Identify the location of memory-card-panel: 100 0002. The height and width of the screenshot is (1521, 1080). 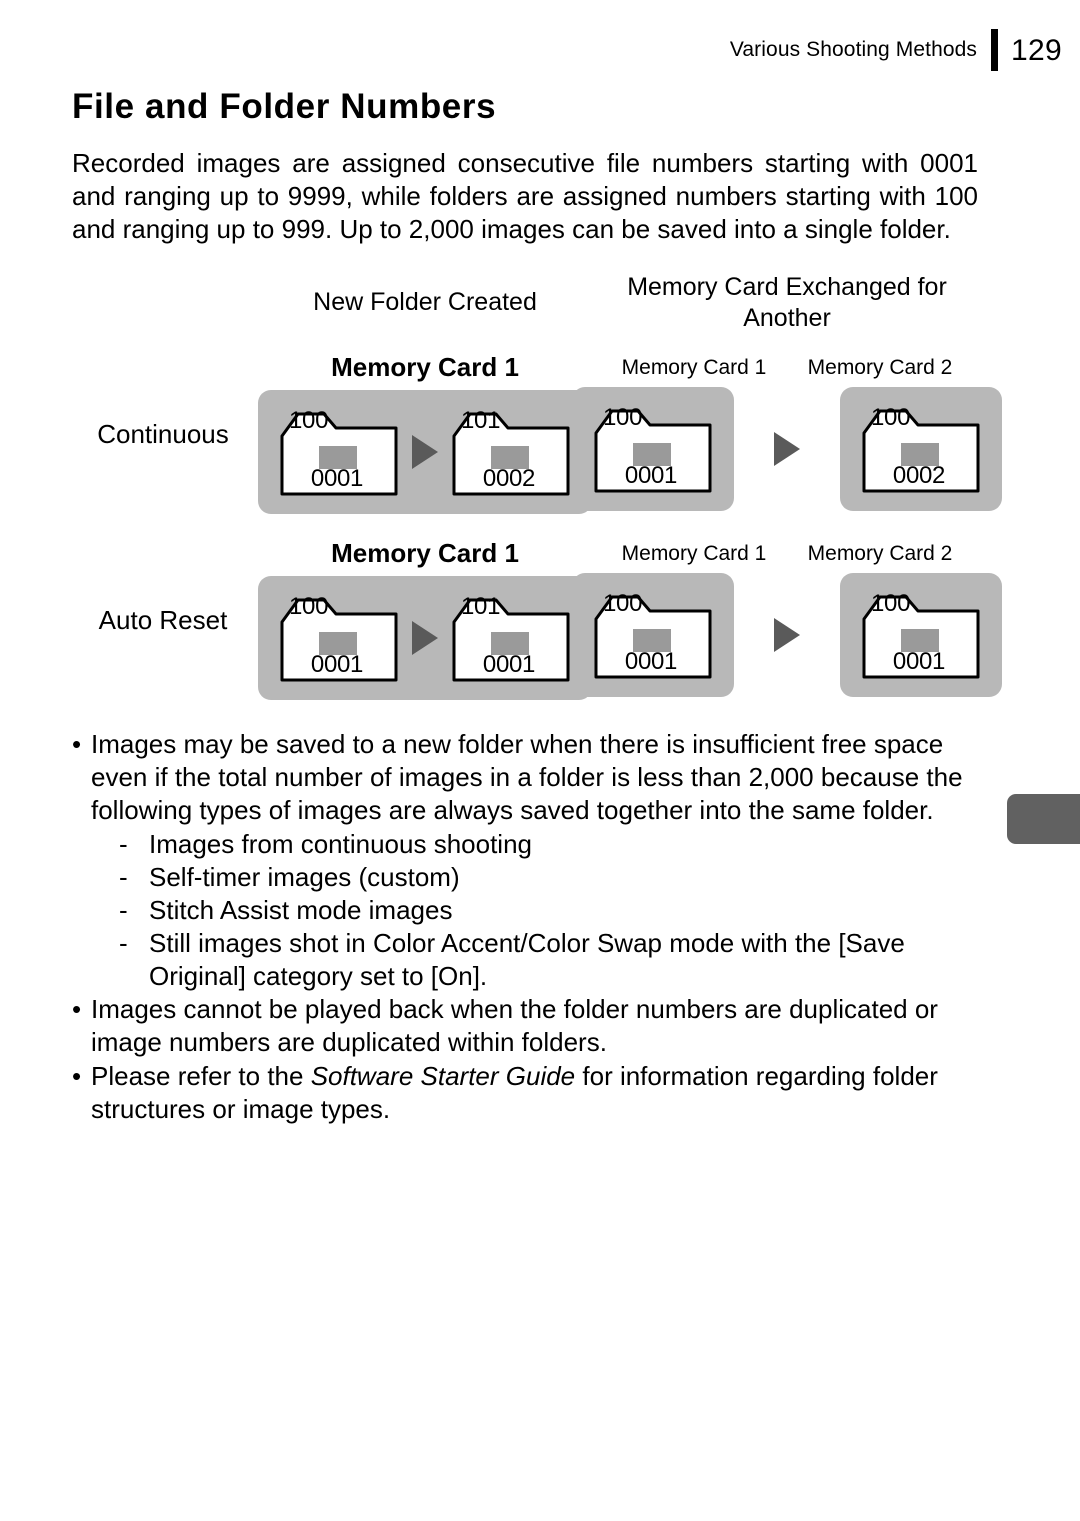
(921, 449).